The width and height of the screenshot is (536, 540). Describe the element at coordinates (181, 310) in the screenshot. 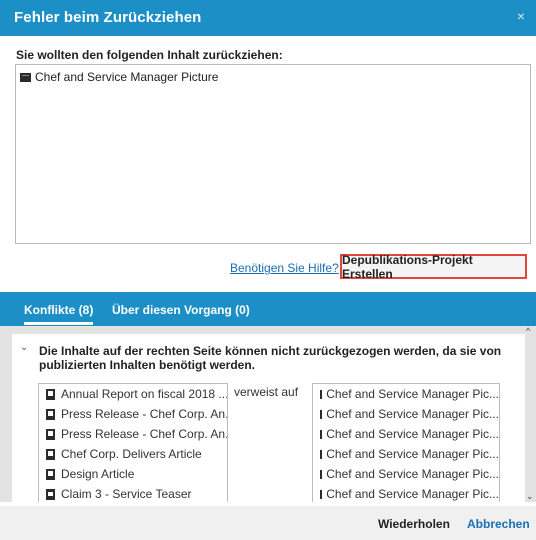

I see `tab-about-operation: Über diesen Vorgang (0)` at that location.